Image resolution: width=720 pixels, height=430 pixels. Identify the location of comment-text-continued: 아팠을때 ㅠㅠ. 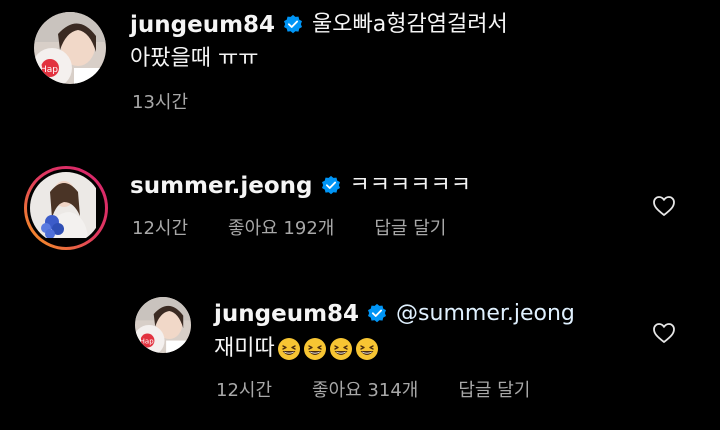
(194, 58).